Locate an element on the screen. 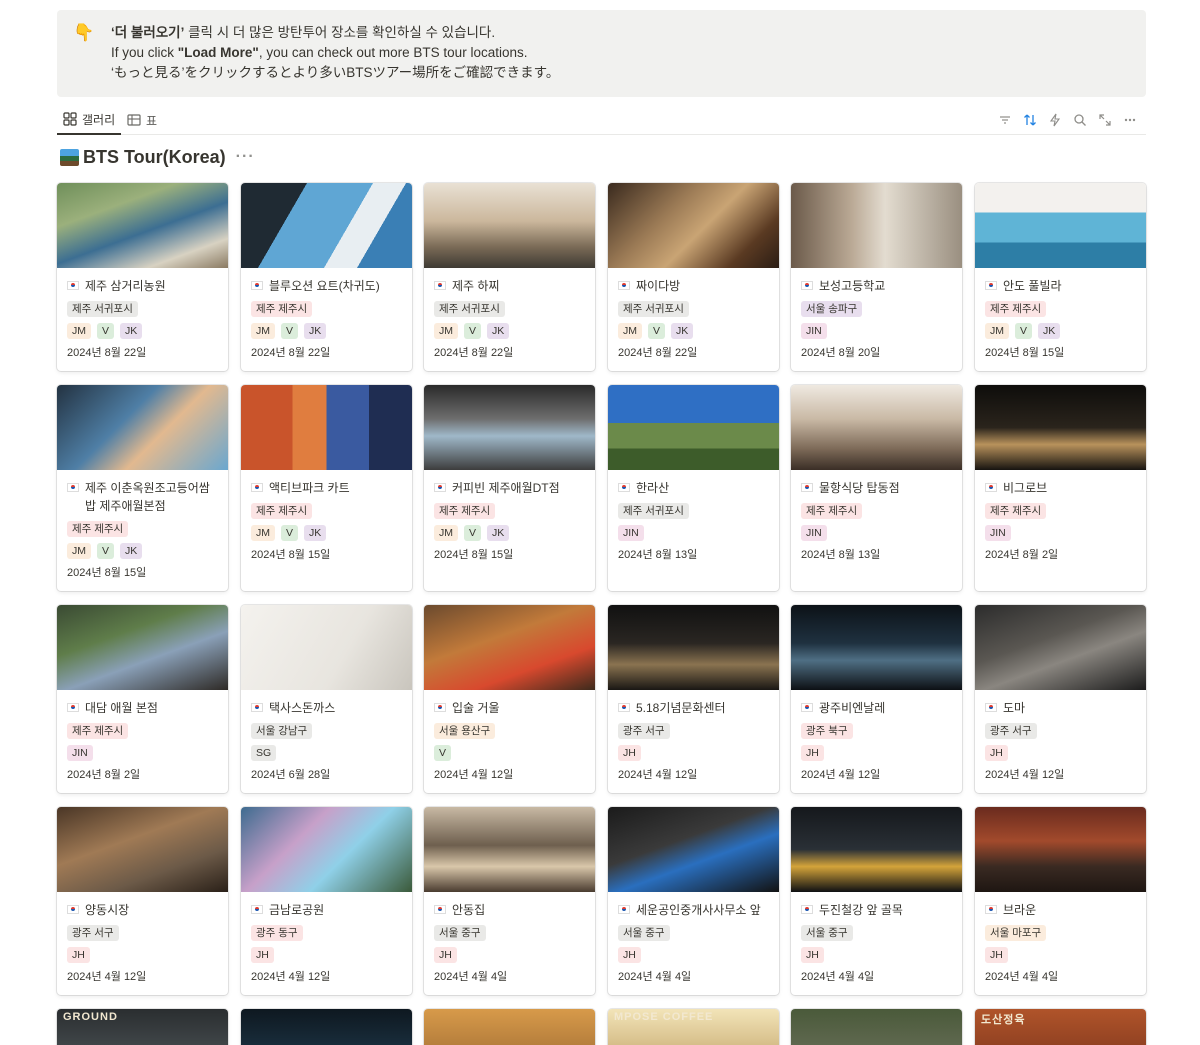 The height and width of the screenshot is (1045, 1200). region-tag-row: 광주 북구 is located at coordinates (876, 731).